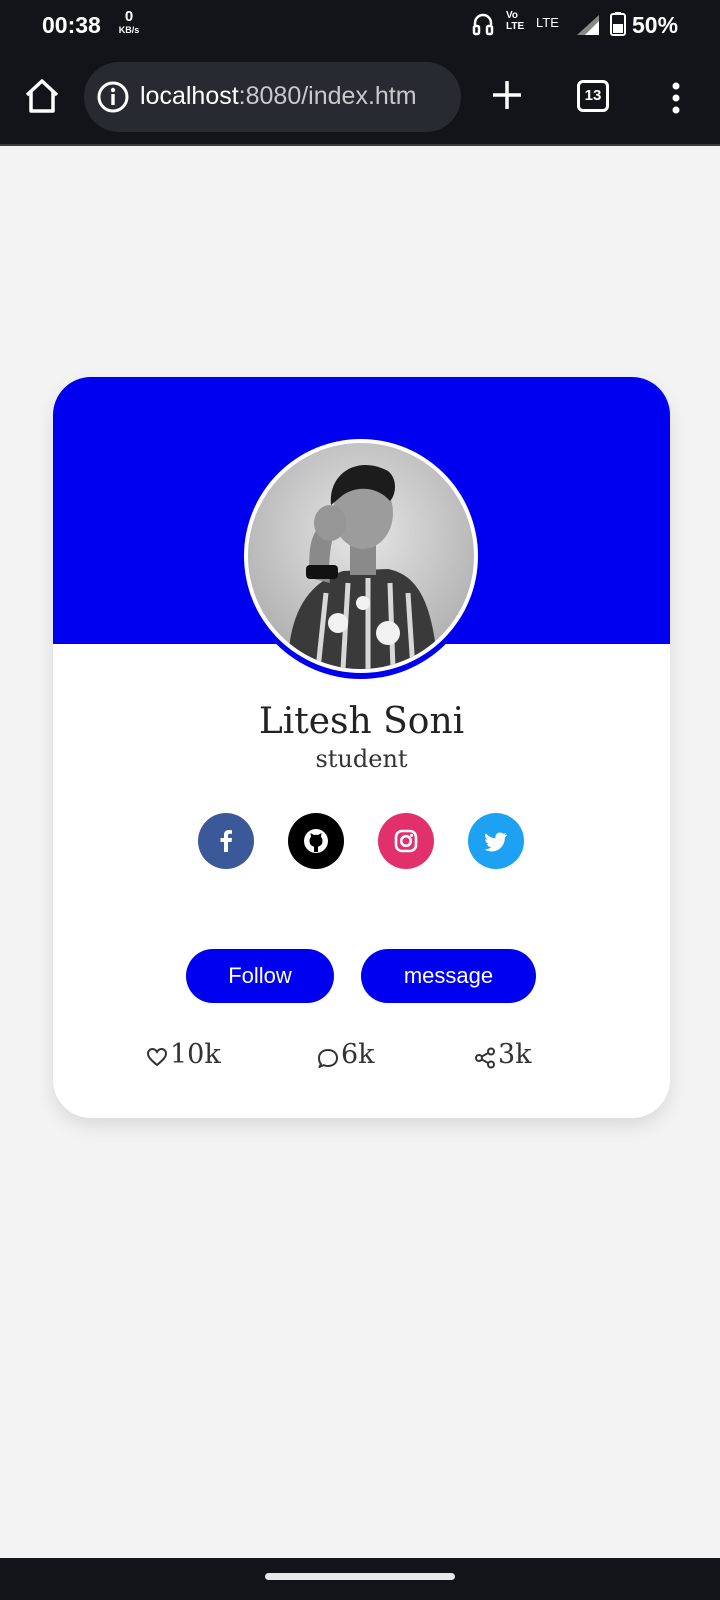  I want to click on instagram-link, so click(406, 841).